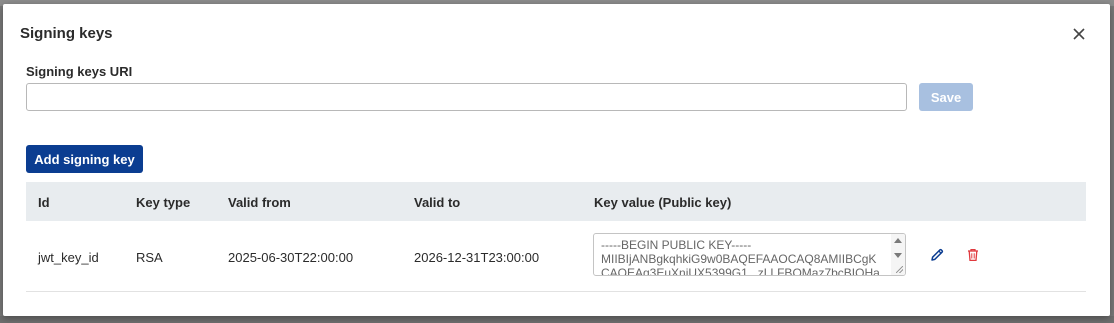 The width and height of the screenshot is (1114, 323). What do you see at coordinates (163, 202) in the screenshot?
I see `header-key-type: Key type` at bounding box center [163, 202].